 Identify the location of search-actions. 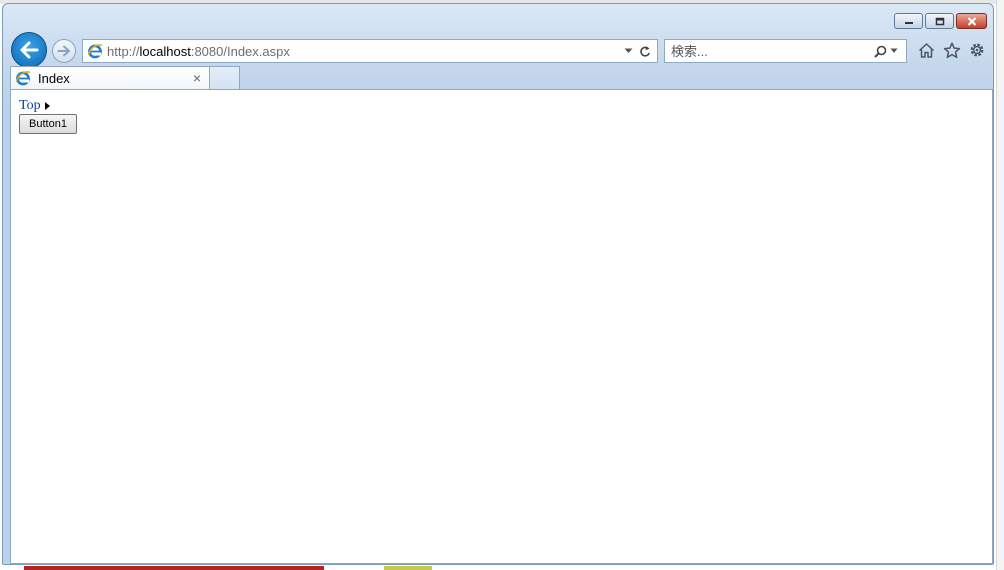
(890, 51).